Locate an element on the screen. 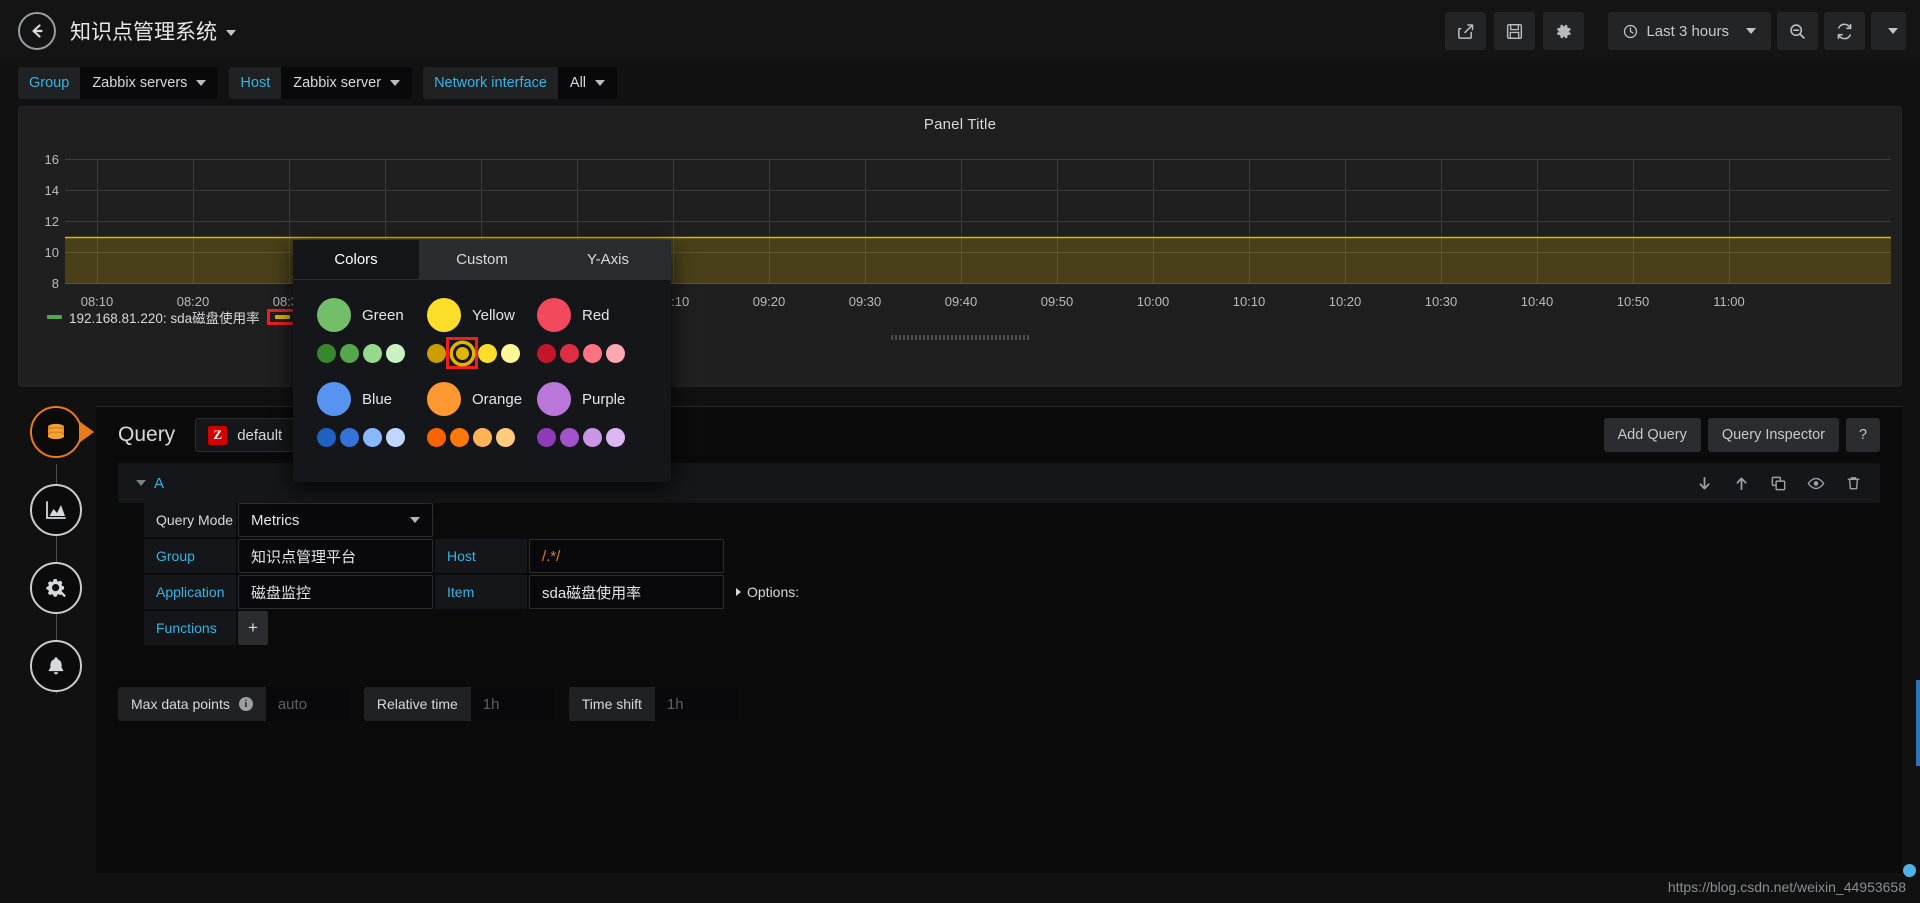  sidebar-item-visualization is located at coordinates (56, 510).